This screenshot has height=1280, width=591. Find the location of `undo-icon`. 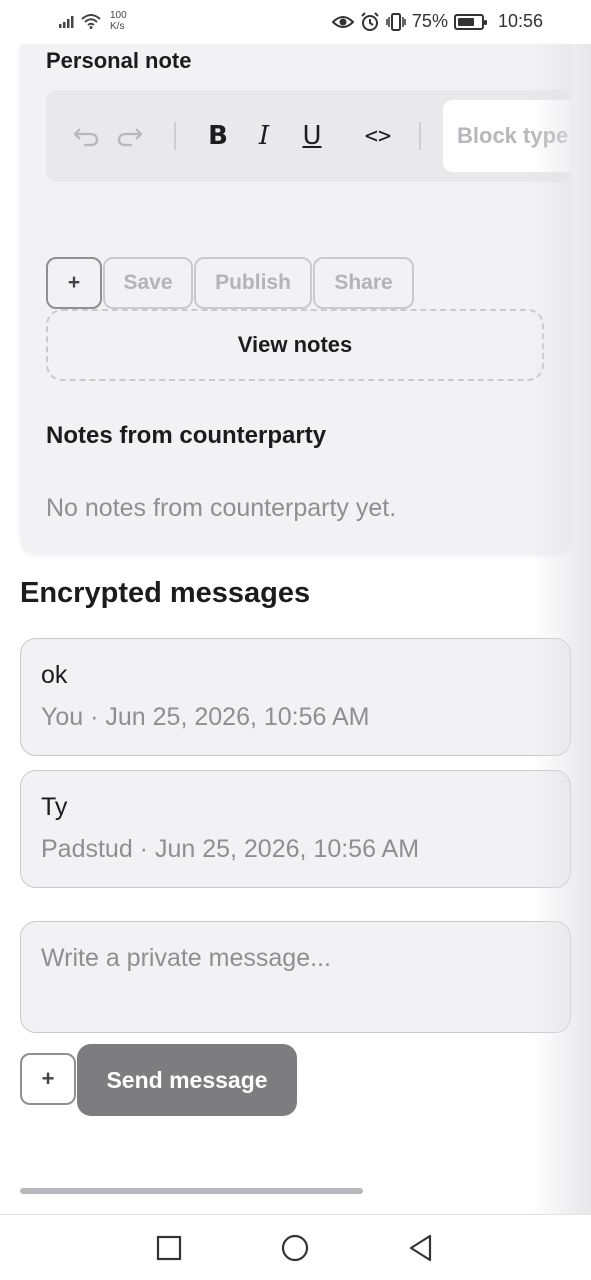

undo-icon is located at coordinates (86, 136).